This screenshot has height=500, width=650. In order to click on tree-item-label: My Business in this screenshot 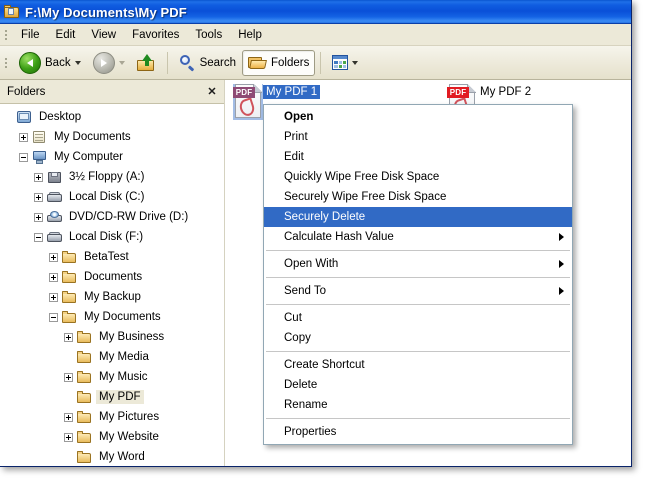, I will do `click(132, 337)`.